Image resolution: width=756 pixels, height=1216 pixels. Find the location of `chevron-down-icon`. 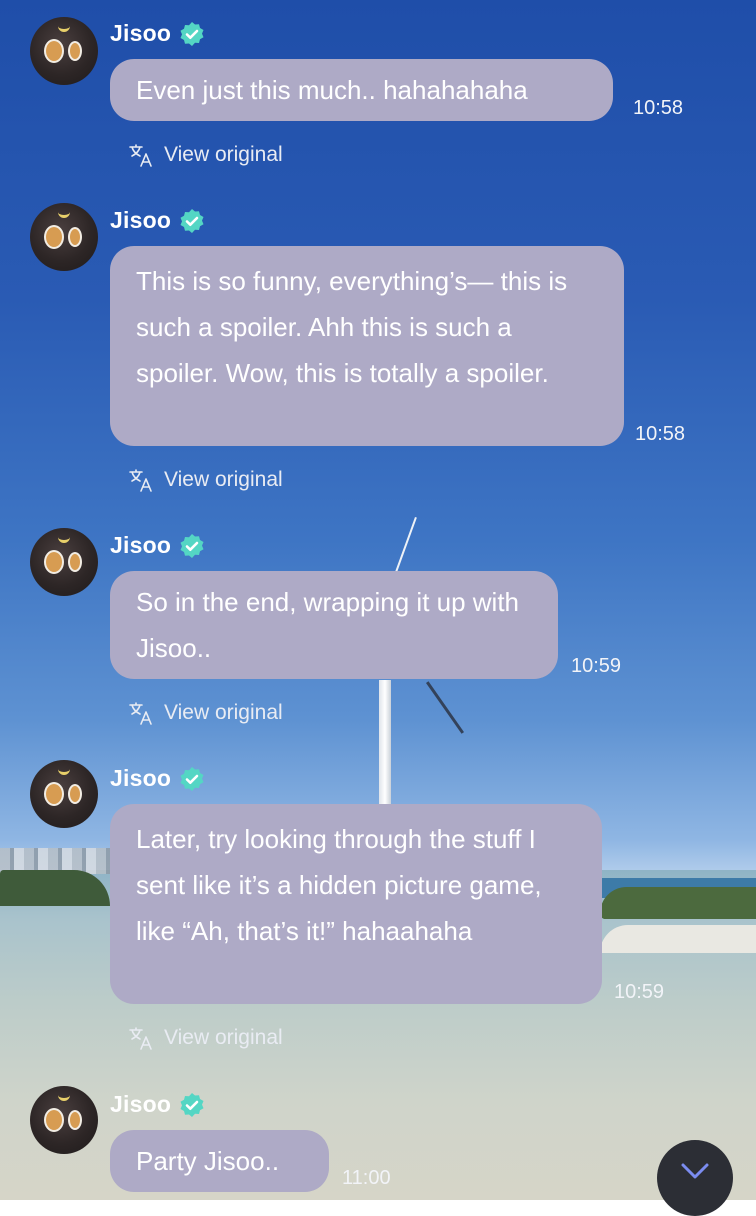

chevron-down-icon is located at coordinates (695, 1171).